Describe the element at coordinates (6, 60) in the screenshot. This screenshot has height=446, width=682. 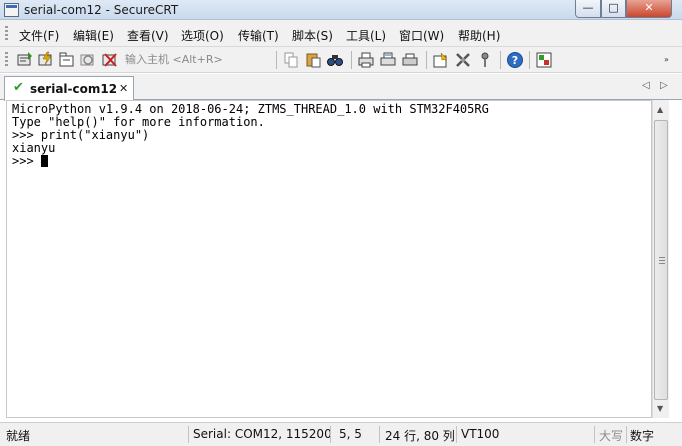
I see `toolbar-grip` at that location.